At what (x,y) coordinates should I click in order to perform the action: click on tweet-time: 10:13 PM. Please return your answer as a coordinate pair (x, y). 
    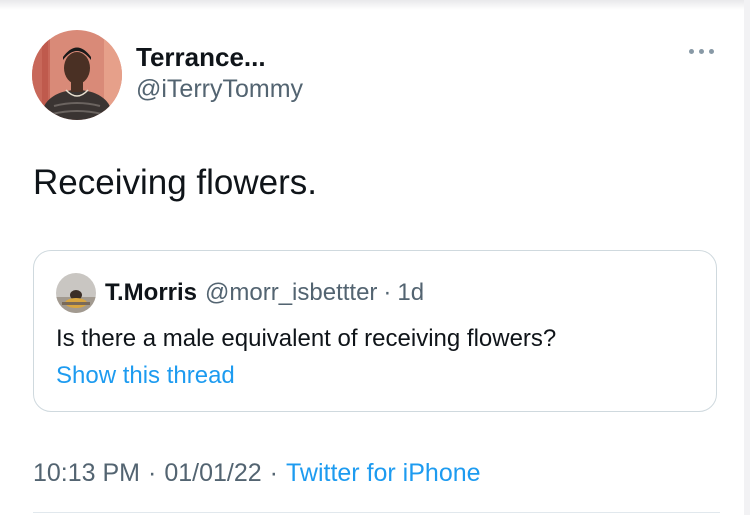
    Looking at the image, I should click on (87, 473).